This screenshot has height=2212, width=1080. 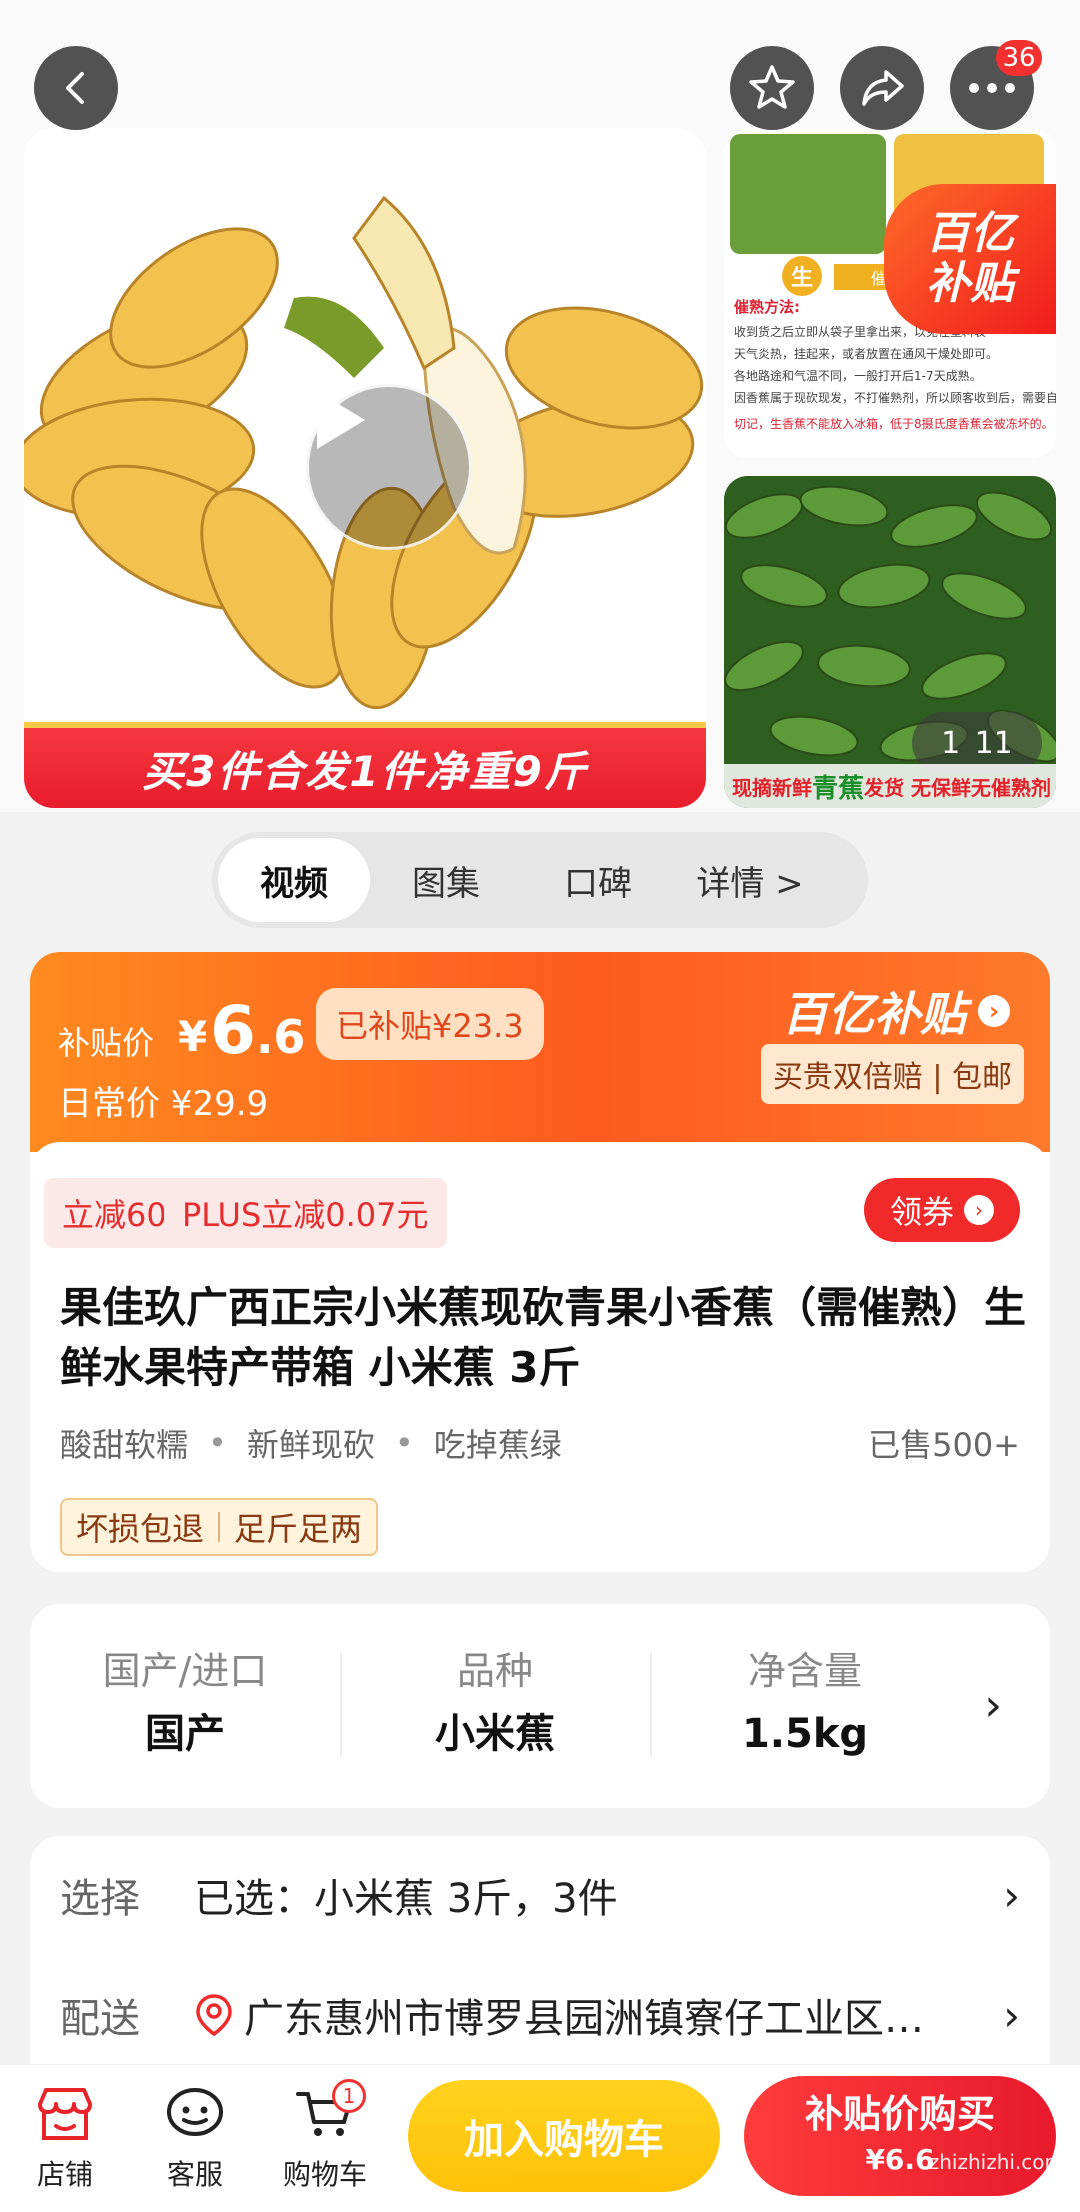 What do you see at coordinates (185, 1671) in the screenshot?
I see `spec-key: 国产/进口` at bounding box center [185, 1671].